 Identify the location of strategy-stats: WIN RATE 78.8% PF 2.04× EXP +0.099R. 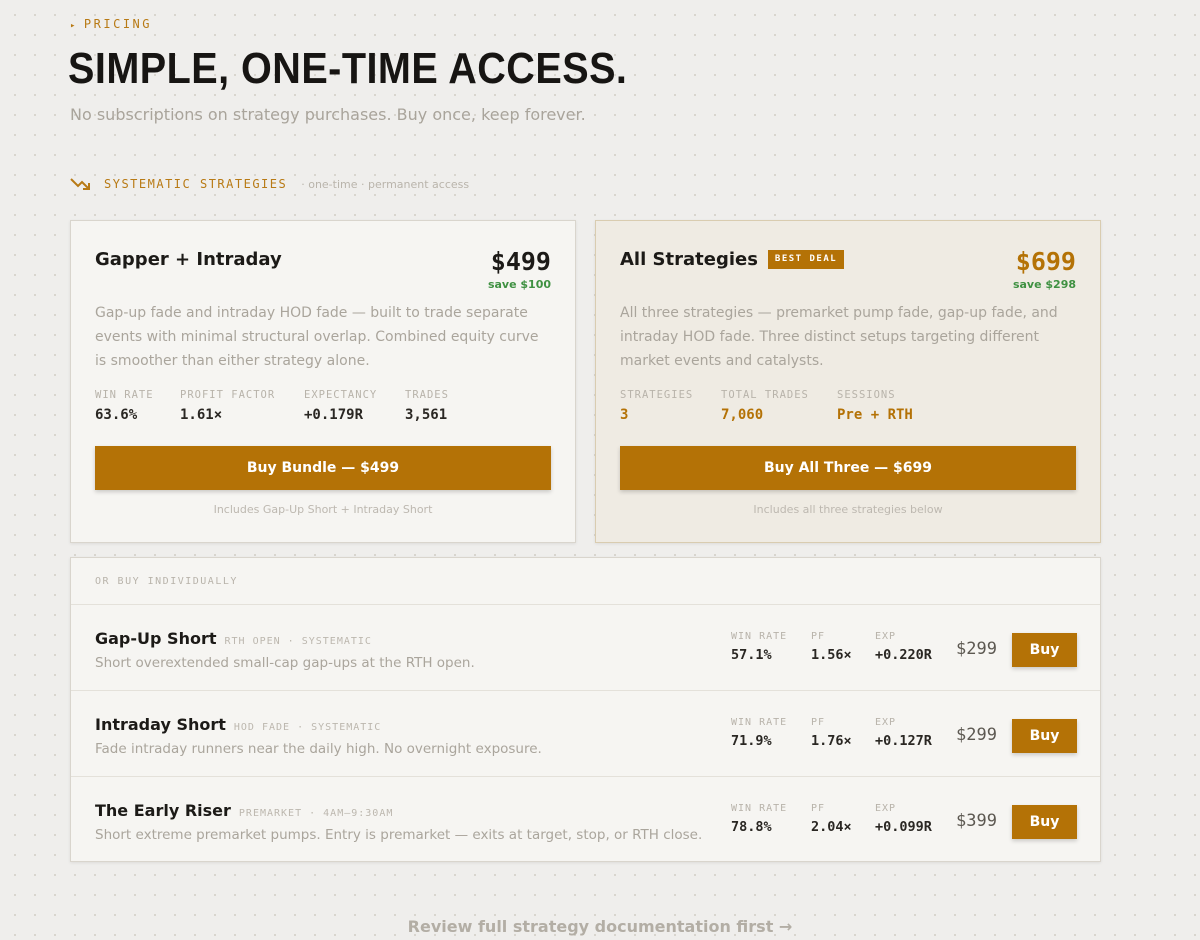
(831, 819).